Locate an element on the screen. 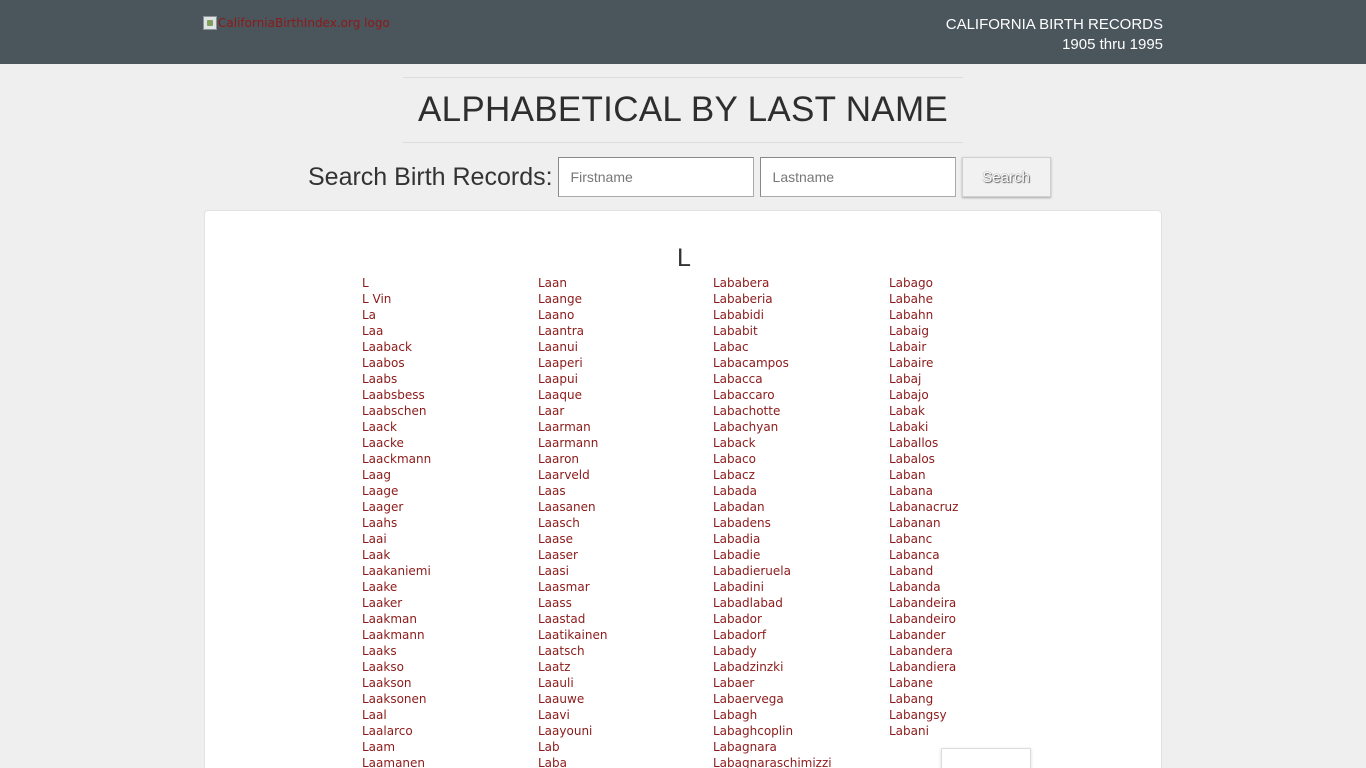 The width and height of the screenshot is (1366, 768). surname-link: Labaig is located at coordinates (909, 331).